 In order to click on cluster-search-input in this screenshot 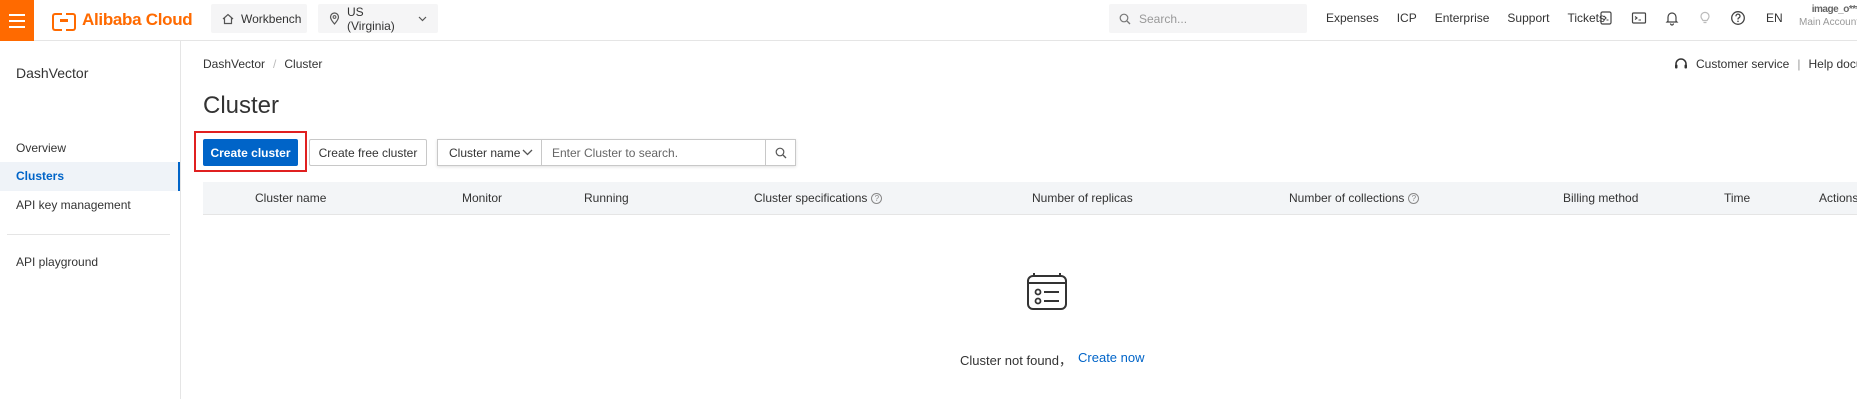, I will do `click(654, 152)`.